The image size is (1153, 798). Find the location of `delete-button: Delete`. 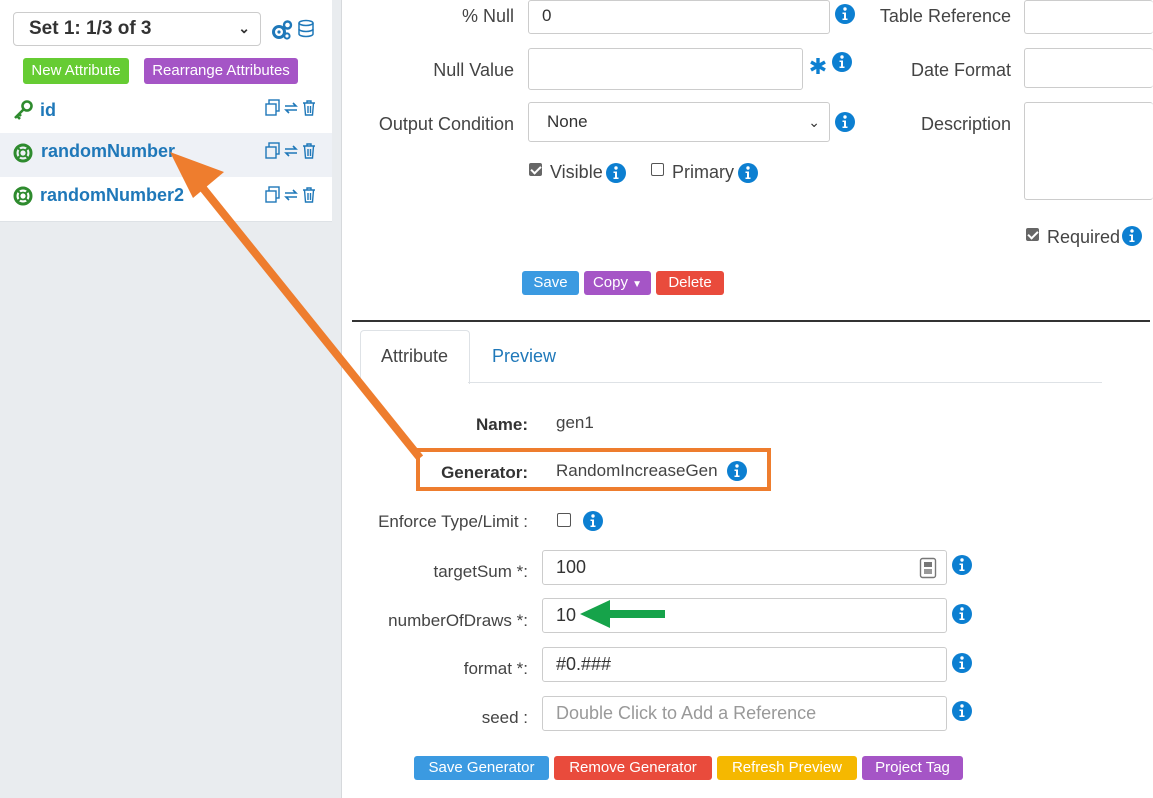

delete-button: Delete is located at coordinates (690, 283).